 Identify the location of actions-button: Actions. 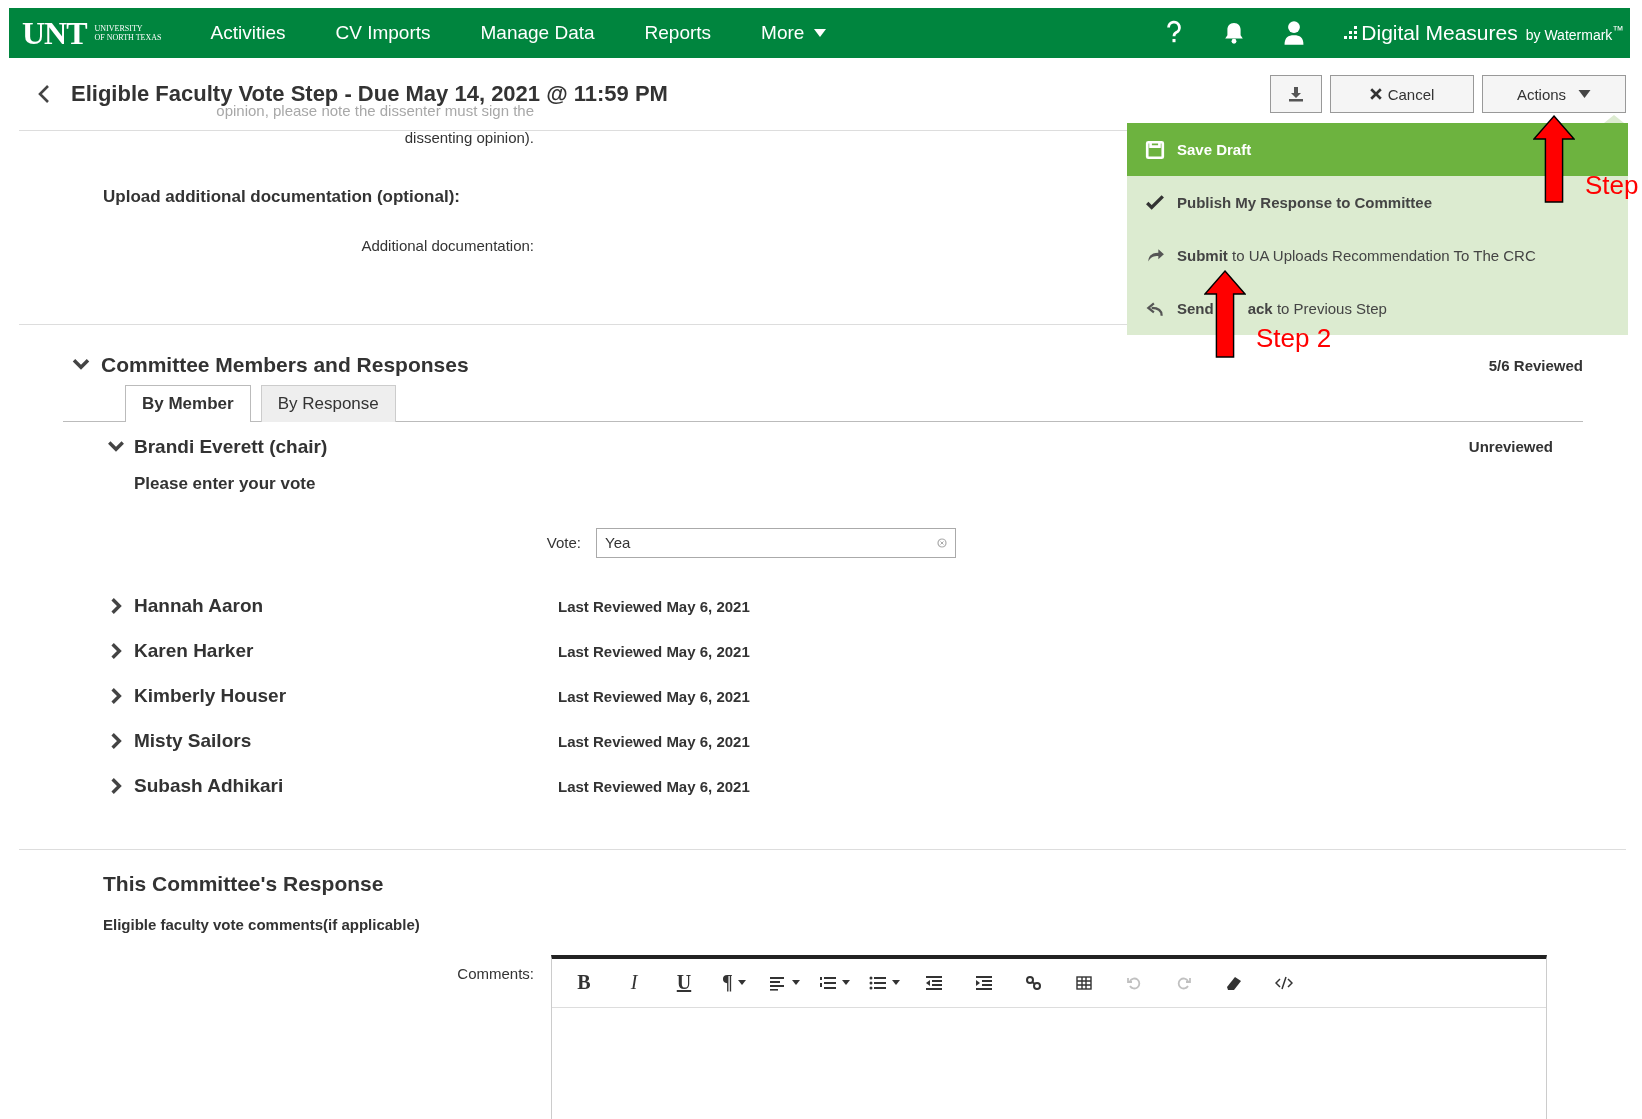
(1554, 94).